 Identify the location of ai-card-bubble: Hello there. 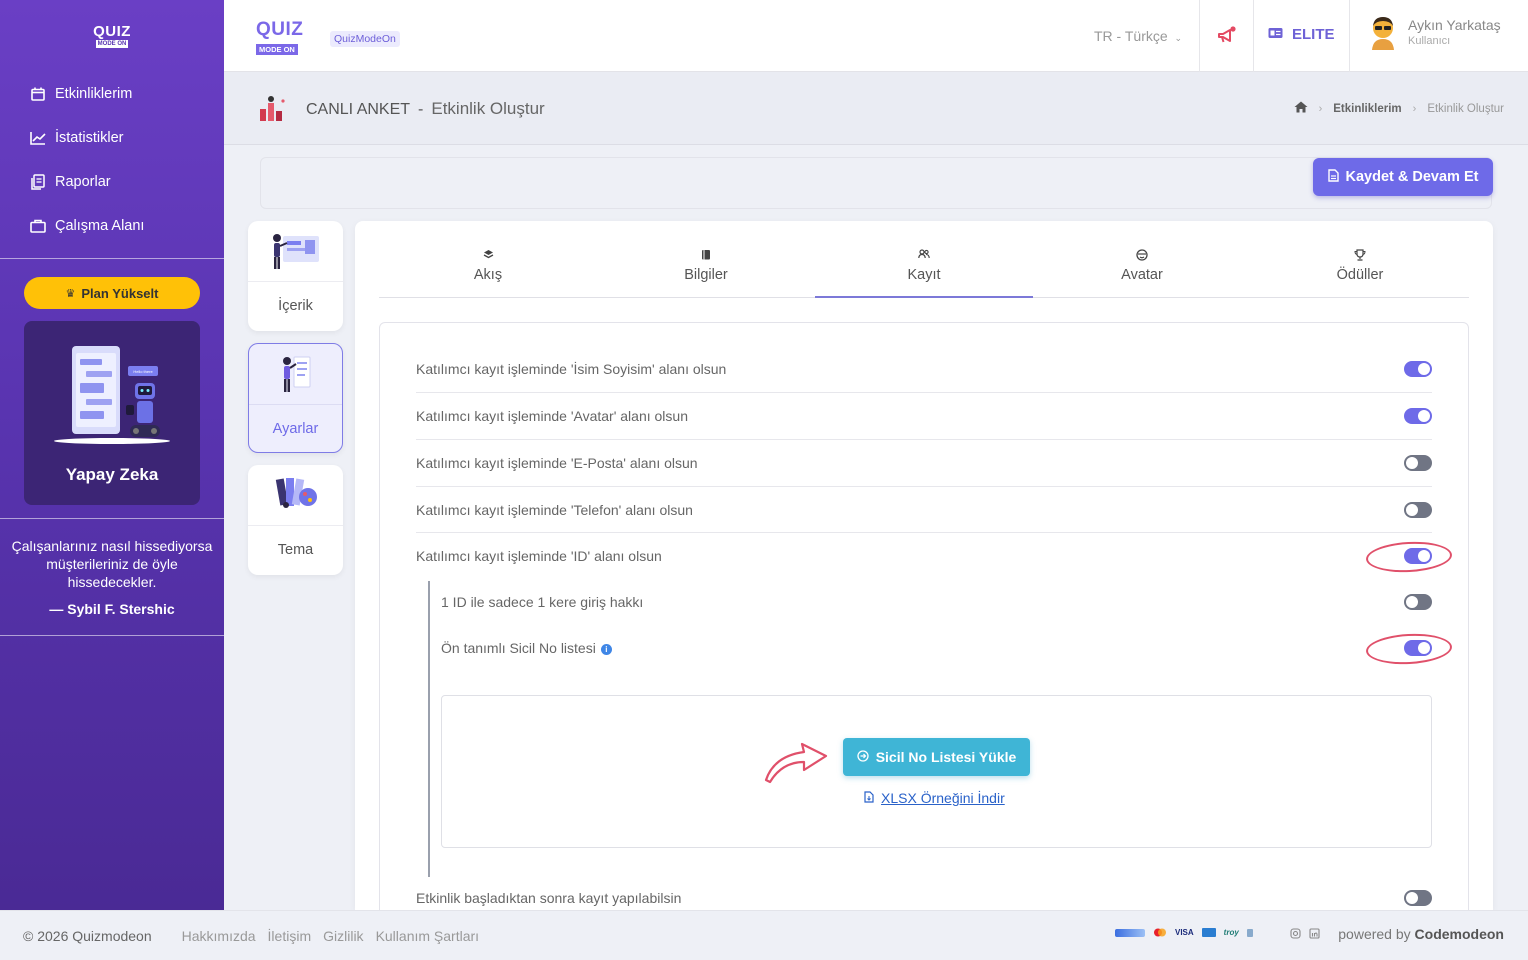
(143, 371).